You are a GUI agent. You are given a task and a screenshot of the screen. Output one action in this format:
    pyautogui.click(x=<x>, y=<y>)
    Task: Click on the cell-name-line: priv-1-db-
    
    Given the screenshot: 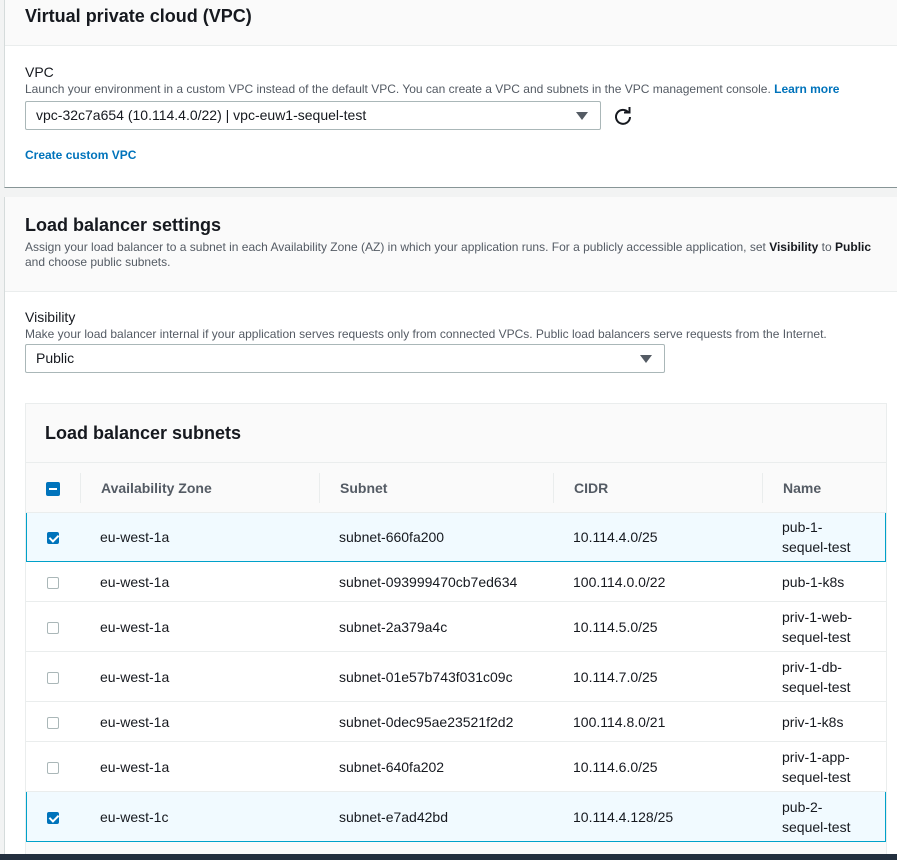 What is the action you would take?
    pyautogui.click(x=812, y=666)
    